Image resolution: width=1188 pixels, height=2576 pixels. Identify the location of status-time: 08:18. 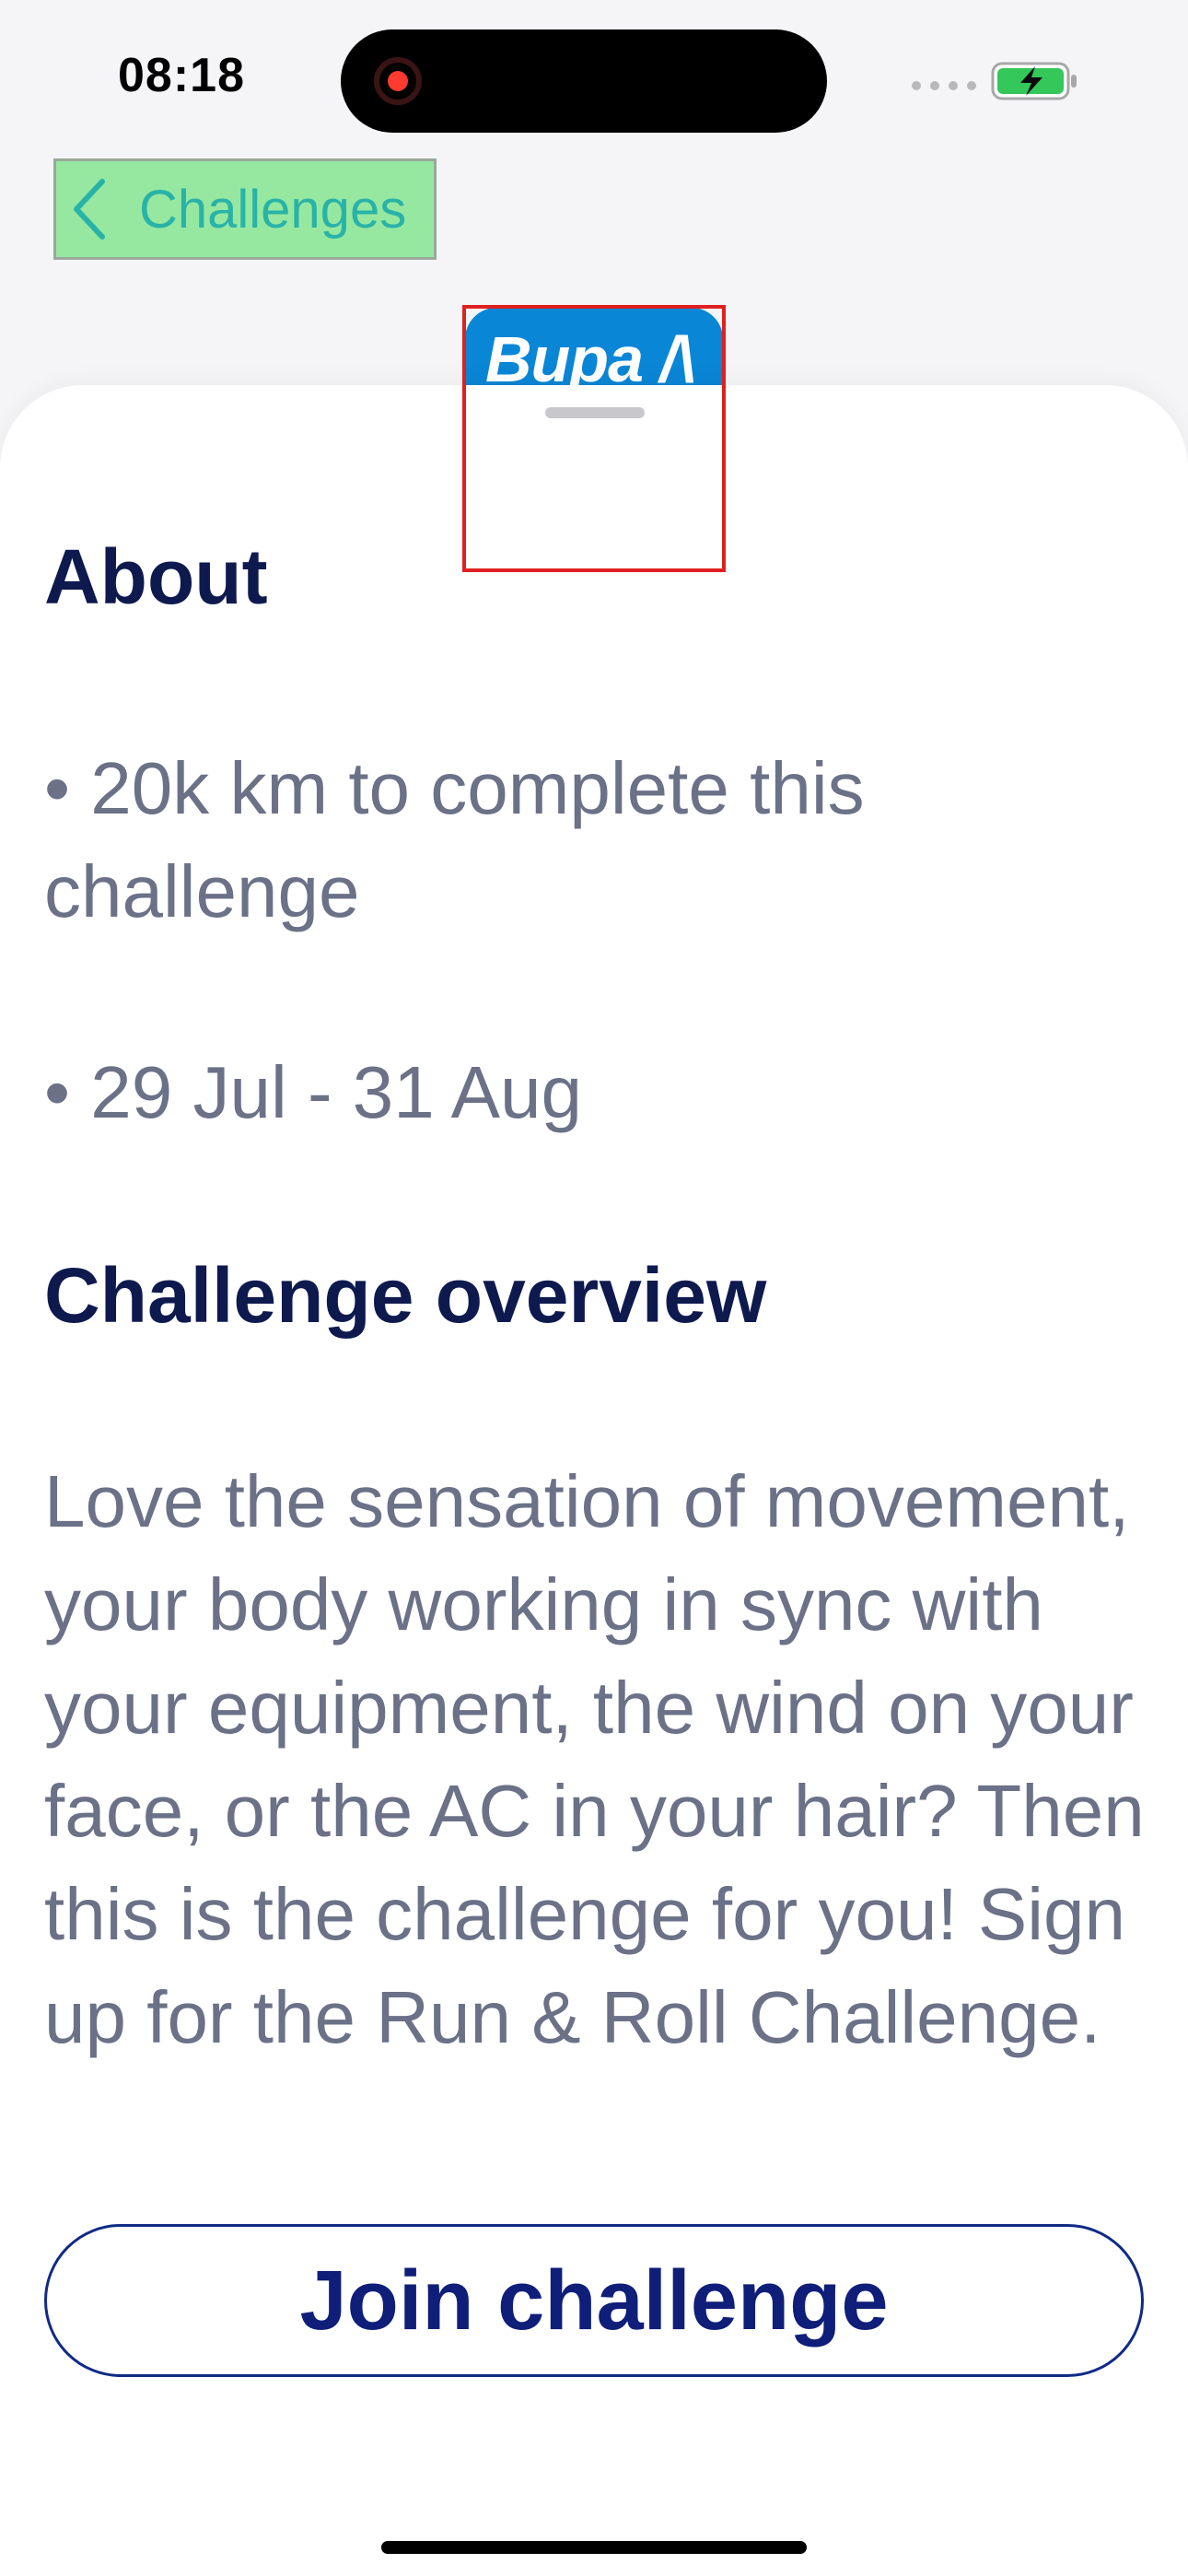
(181, 75).